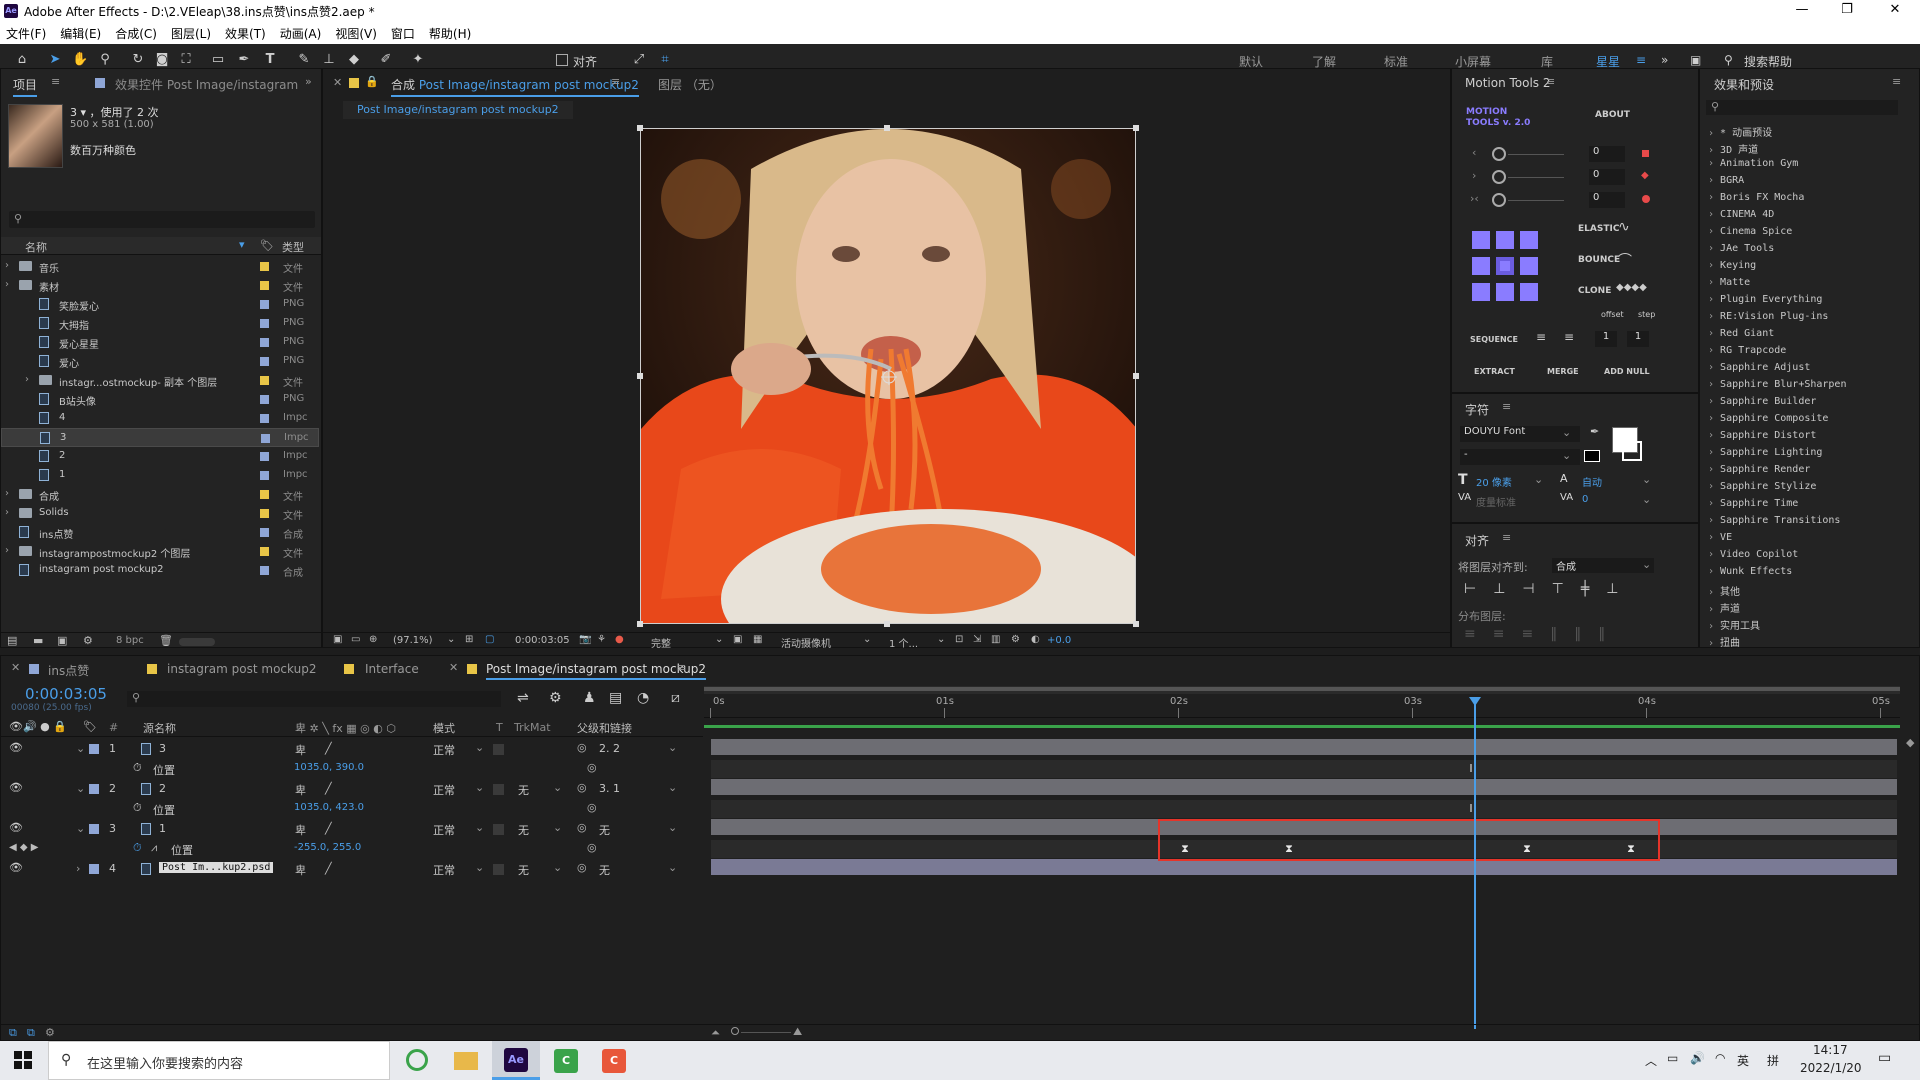  What do you see at coordinates (640, 128) in the screenshot?
I see `bbox-handle-tl` at bounding box center [640, 128].